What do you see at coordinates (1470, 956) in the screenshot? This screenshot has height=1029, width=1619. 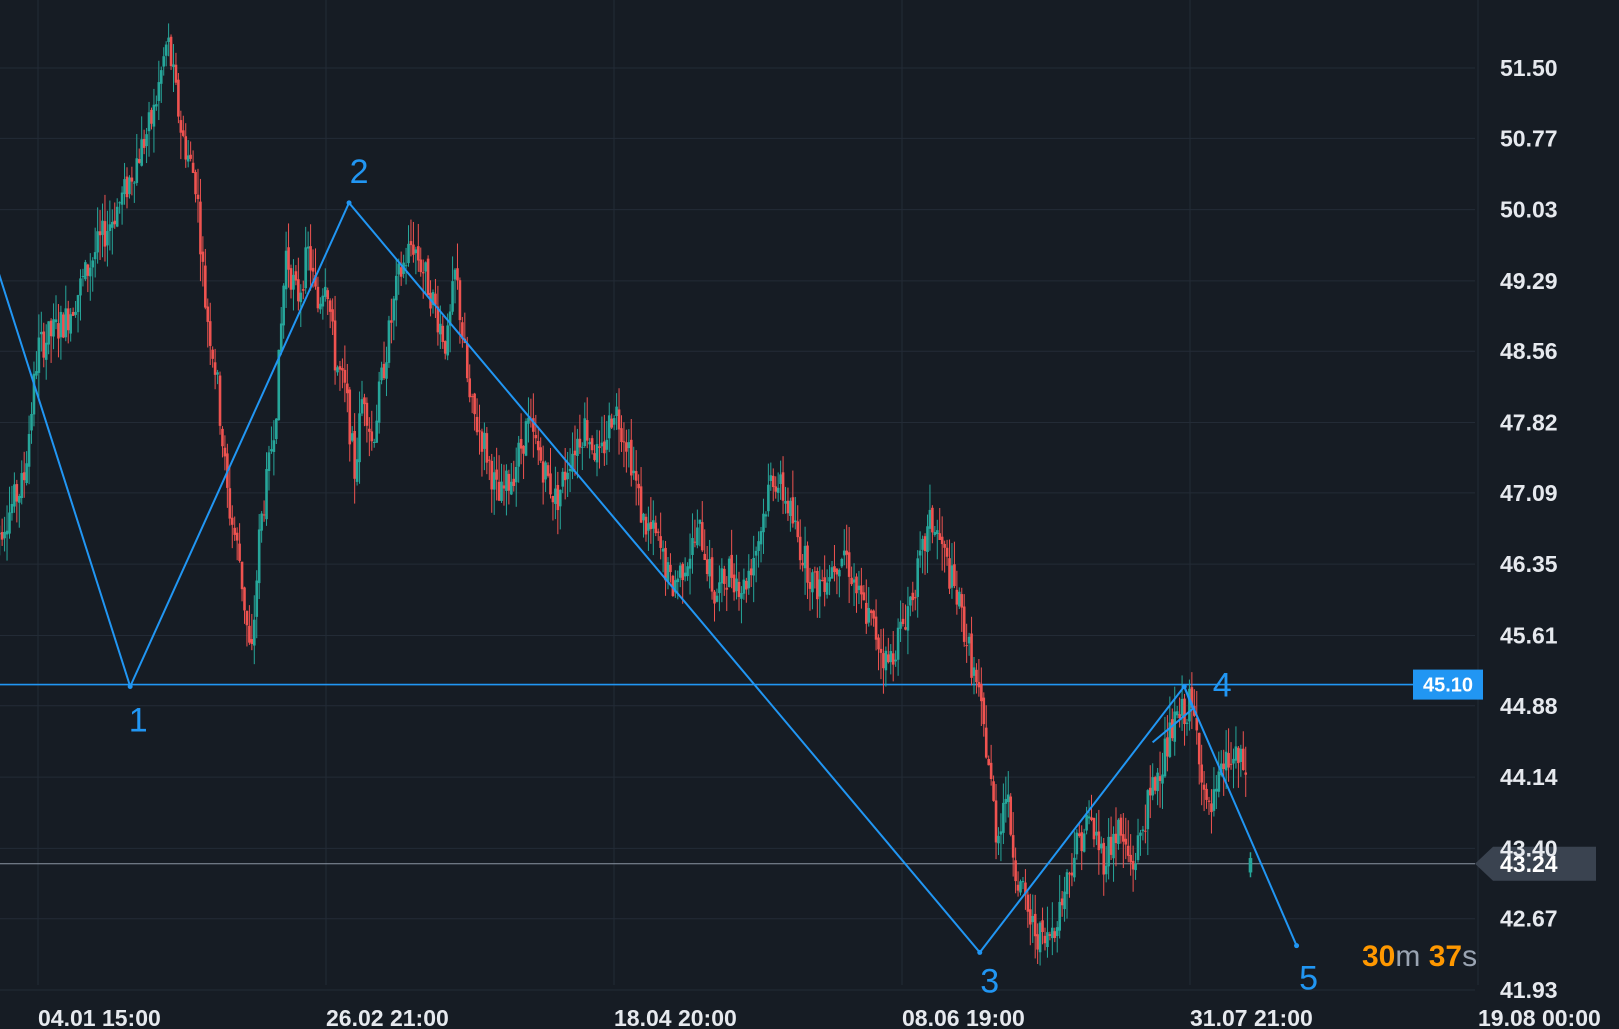 I see `countdown-seconds-unit: s` at bounding box center [1470, 956].